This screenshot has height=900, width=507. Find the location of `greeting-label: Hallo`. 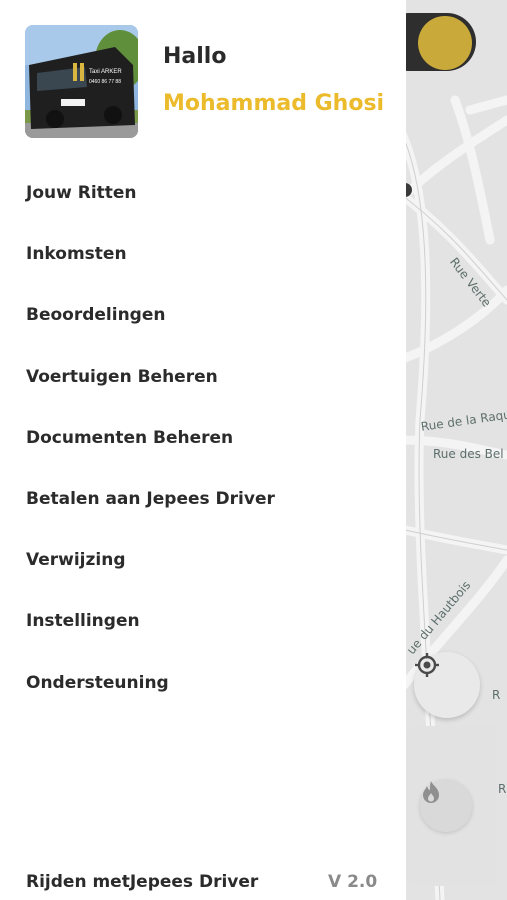

greeting-label: Hallo is located at coordinates (195, 56).